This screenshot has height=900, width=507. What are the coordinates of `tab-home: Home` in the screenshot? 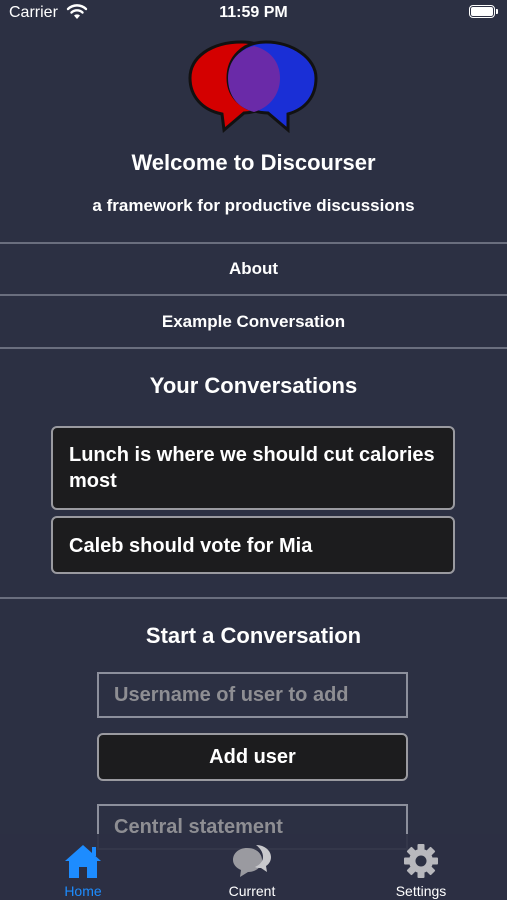 It's located at (83, 867).